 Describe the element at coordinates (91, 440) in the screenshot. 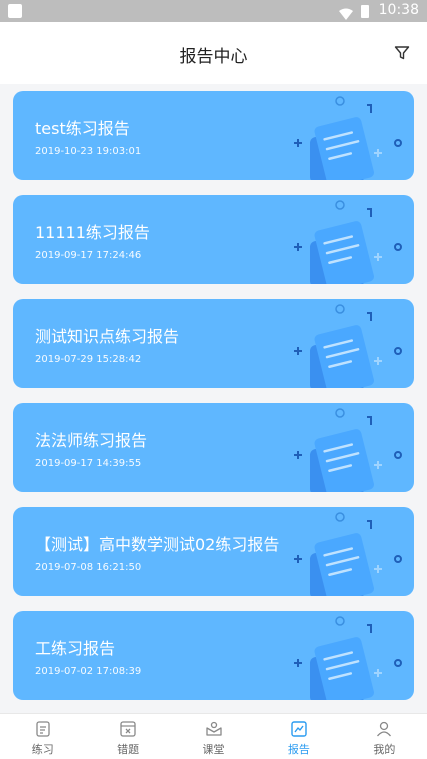

I see `report-title: 法法师练习报告` at that location.